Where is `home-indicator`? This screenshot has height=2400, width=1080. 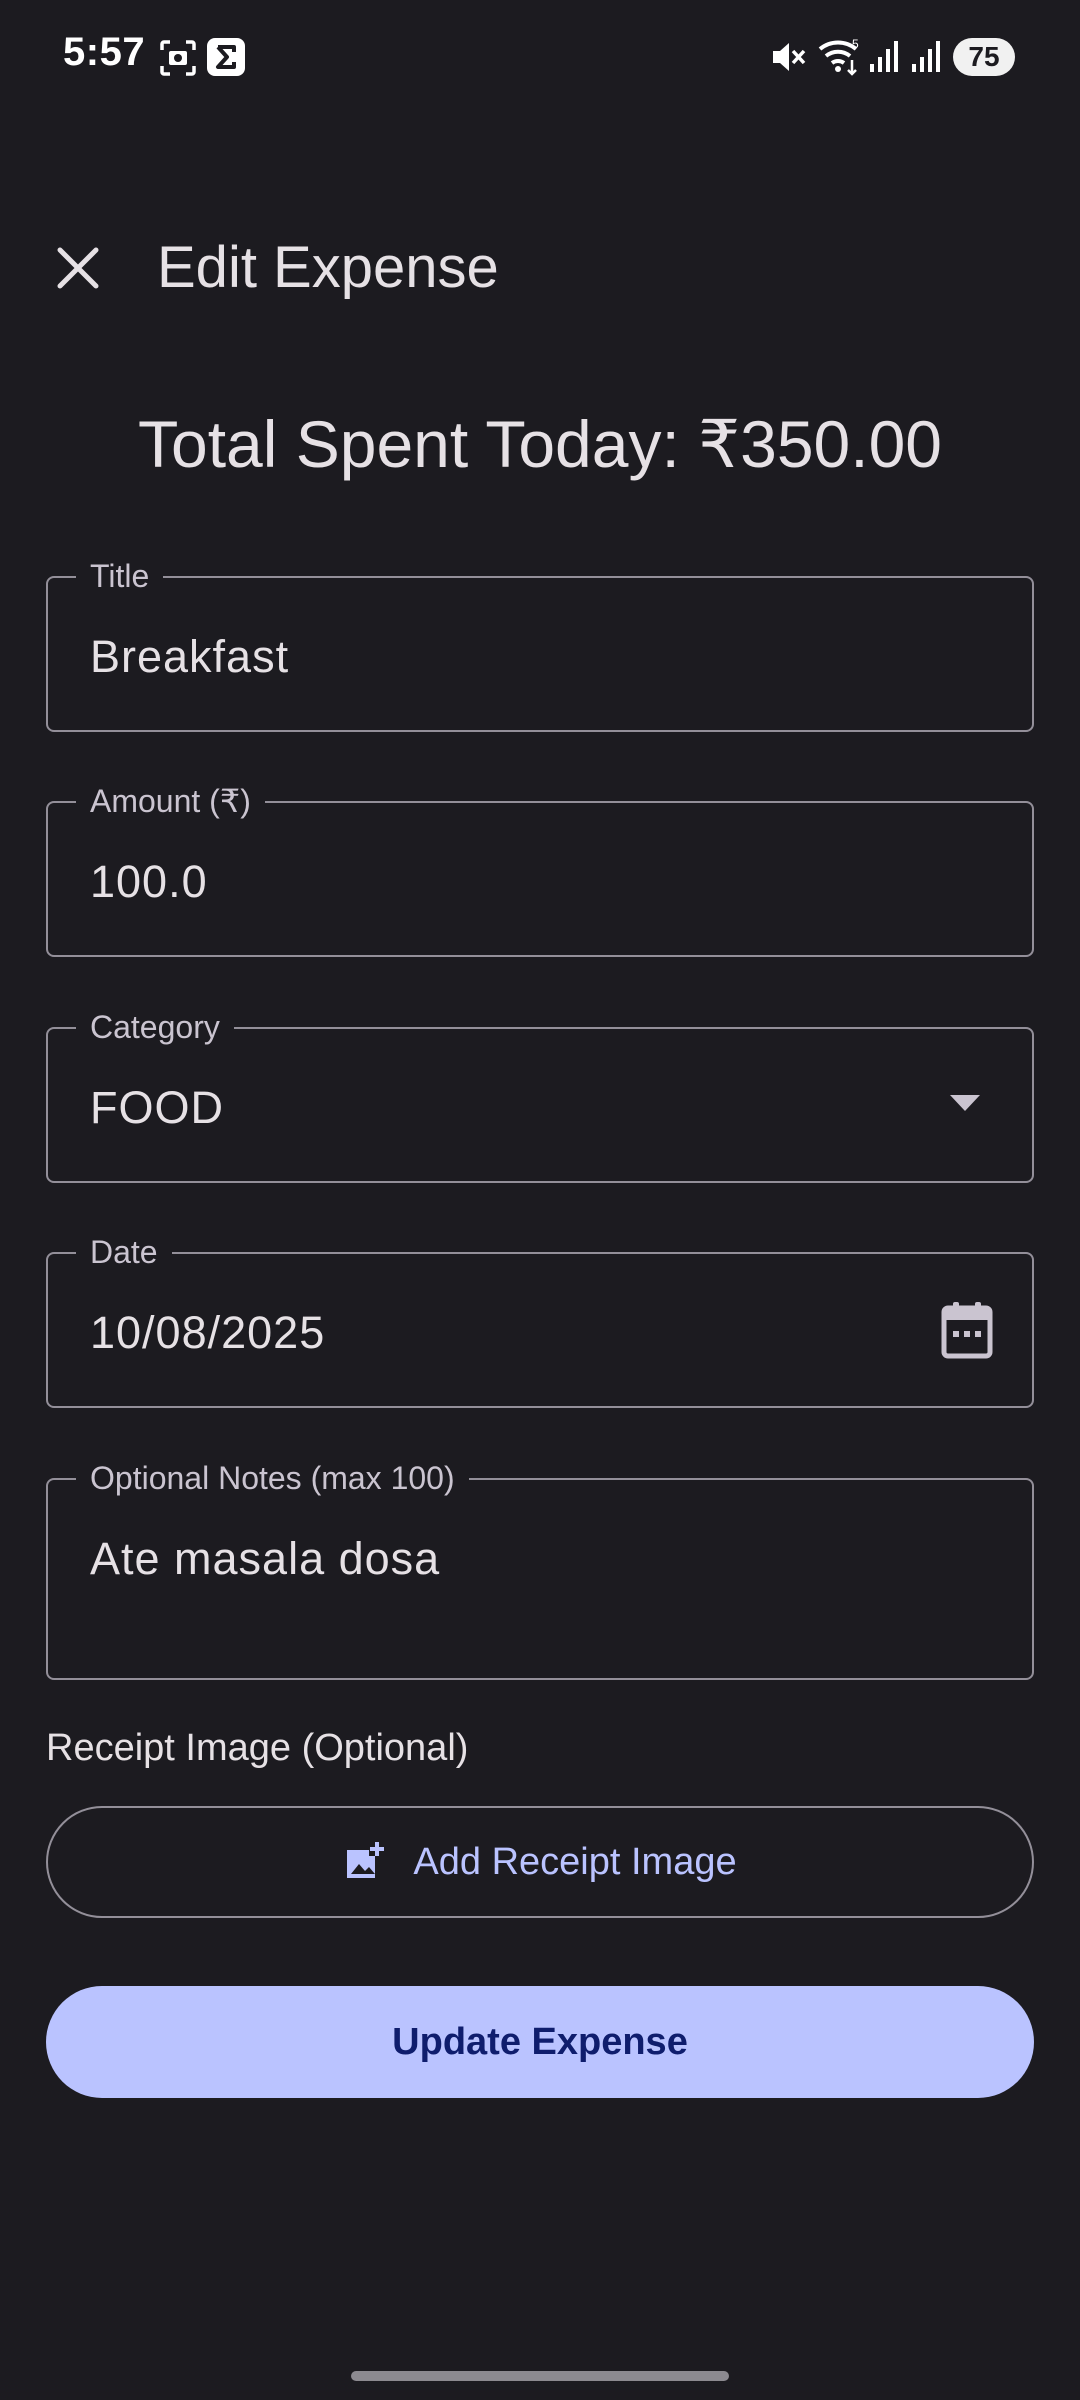 home-indicator is located at coordinates (540, 2376).